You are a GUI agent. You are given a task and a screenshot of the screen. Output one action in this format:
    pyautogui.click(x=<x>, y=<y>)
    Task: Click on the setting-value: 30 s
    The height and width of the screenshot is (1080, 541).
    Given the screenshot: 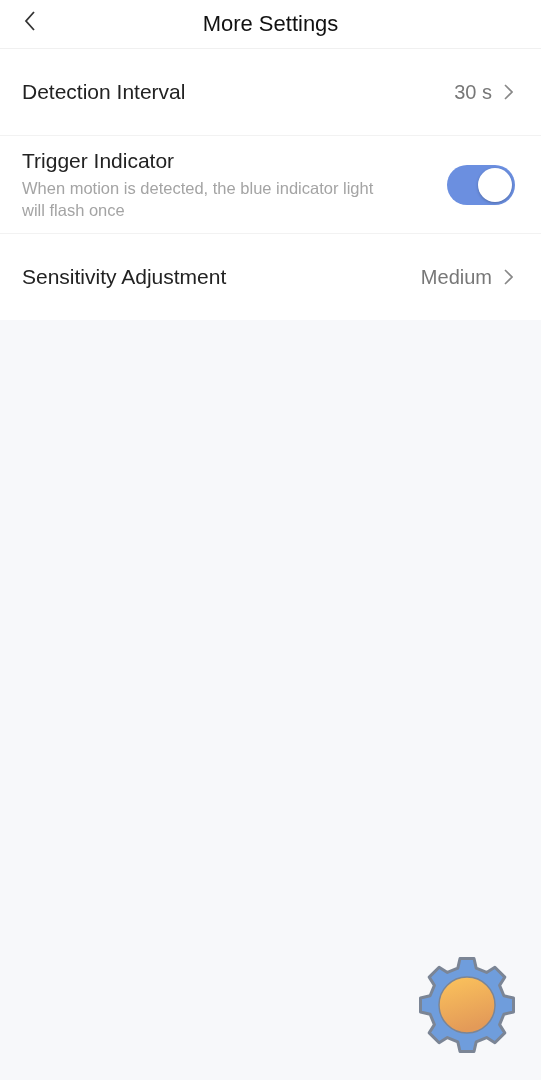 What is the action you would take?
    pyautogui.click(x=473, y=92)
    